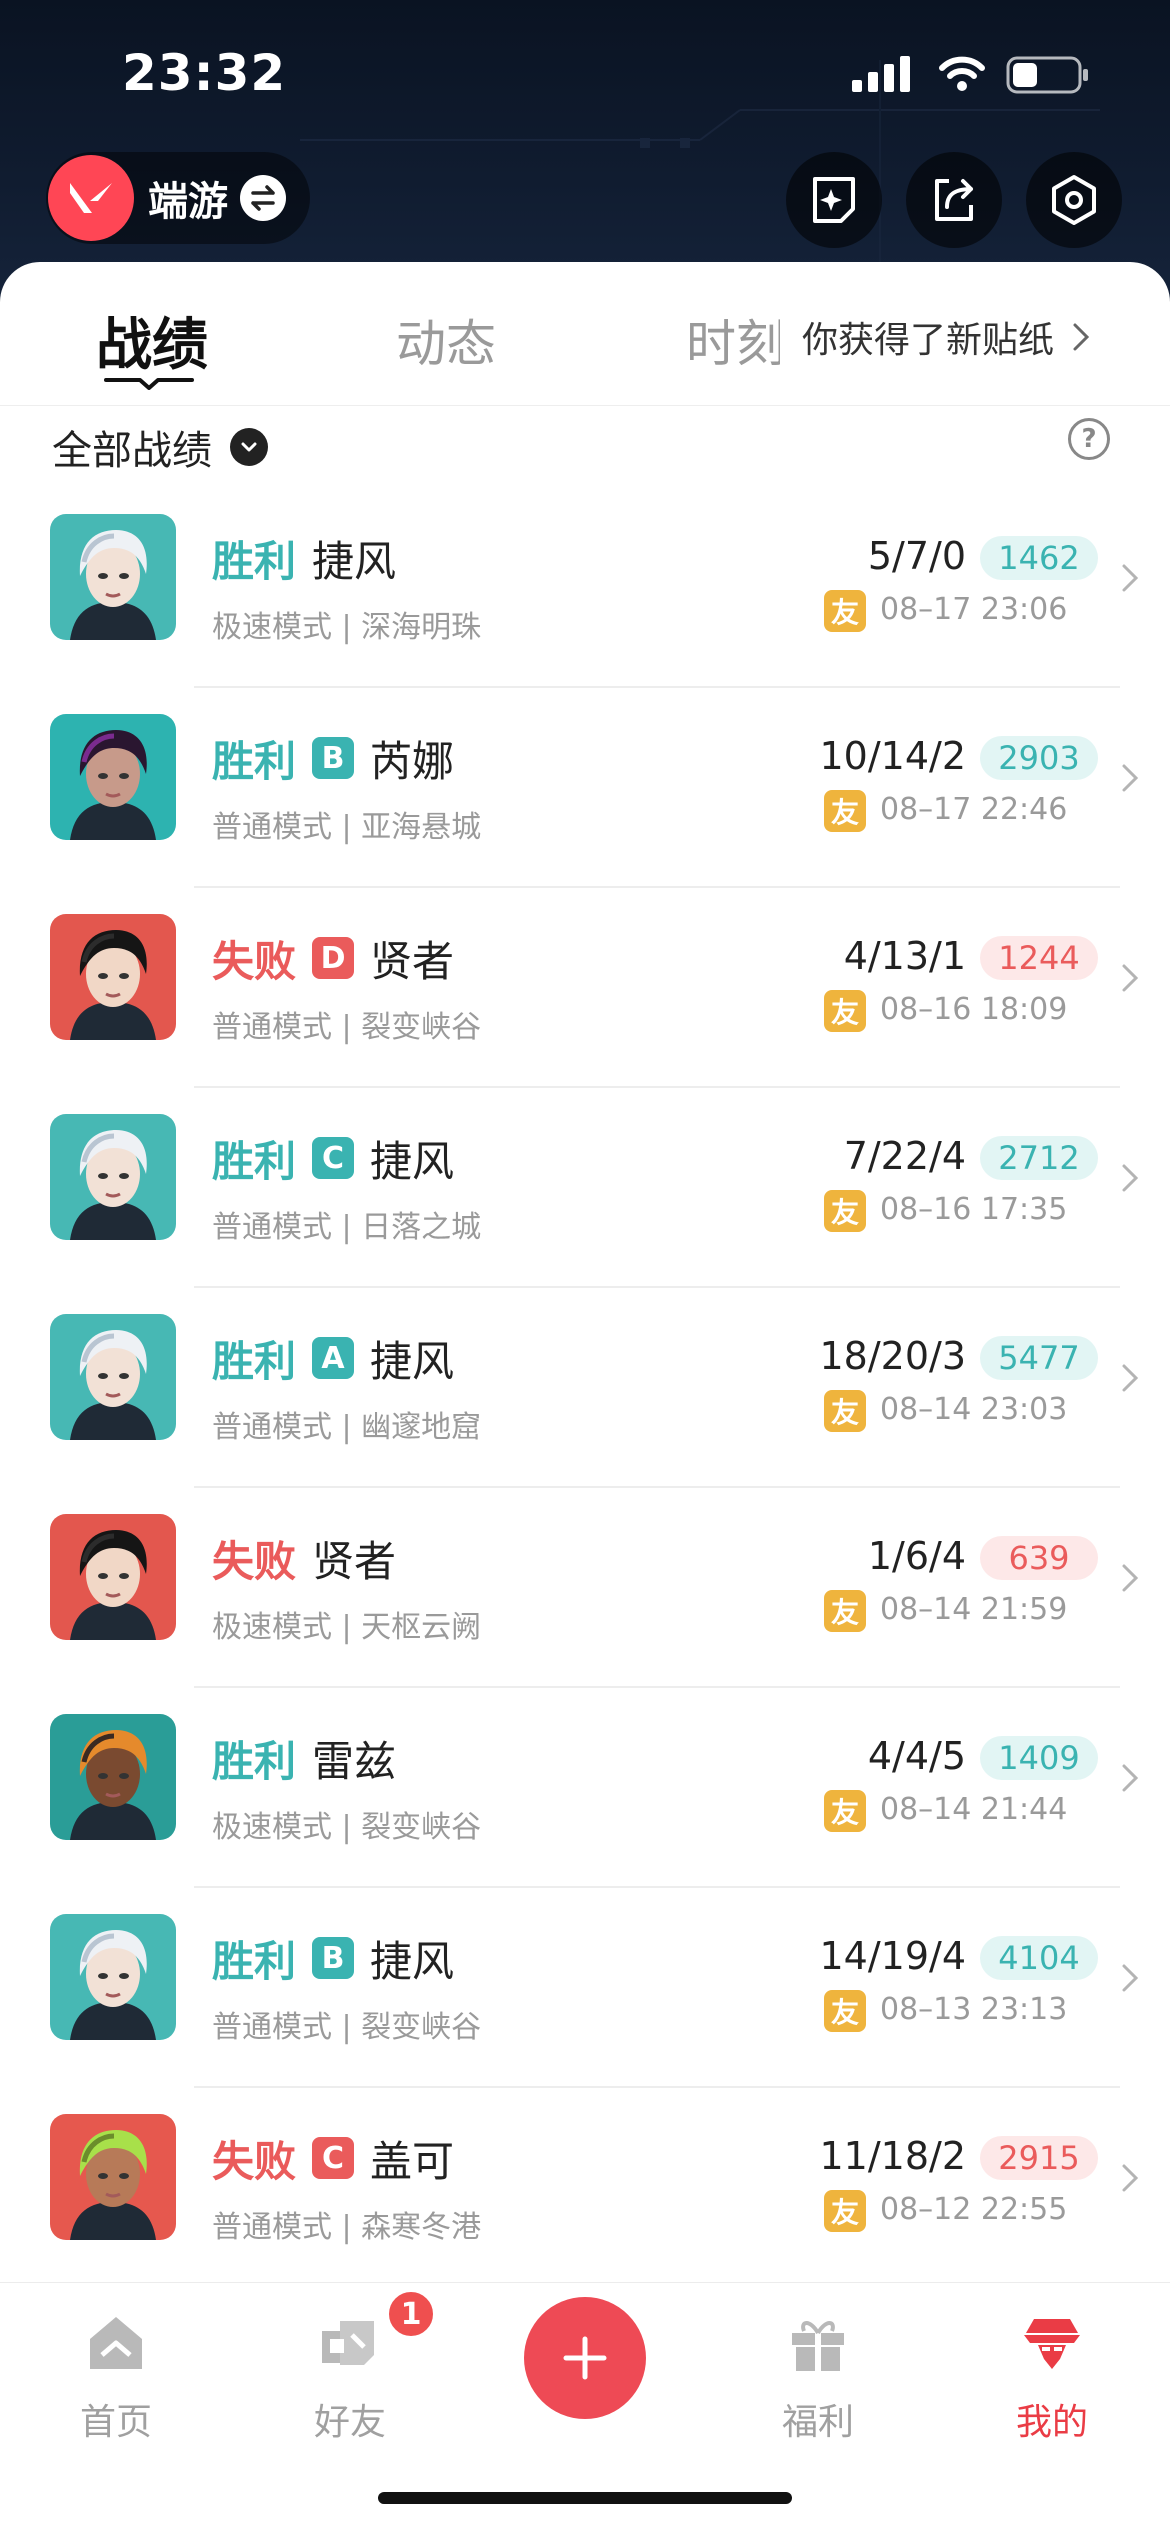 This screenshot has height=2532, width=1170. Describe the element at coordinates (1074, 200) in the screenshot. I see `settings-button` at that location.